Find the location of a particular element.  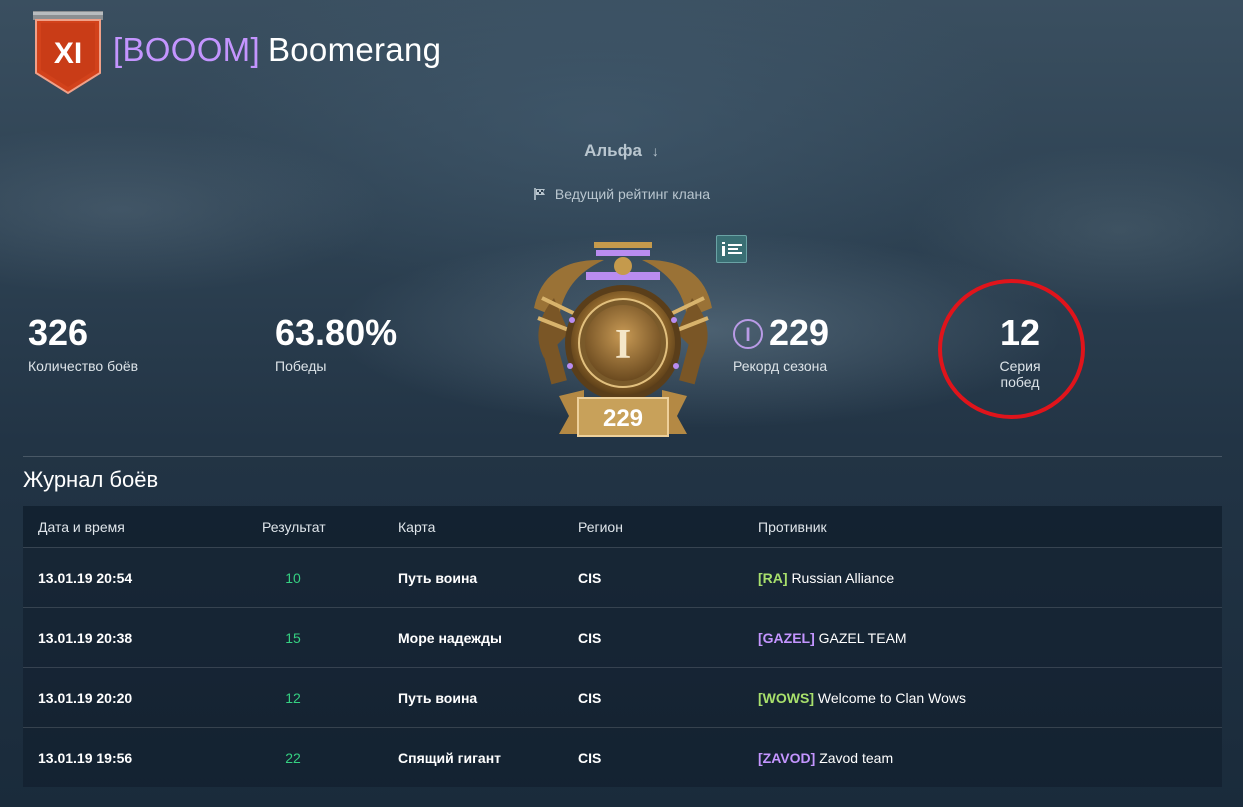

clan-tag: [BOOOM] is located at coordinates (186, 49).